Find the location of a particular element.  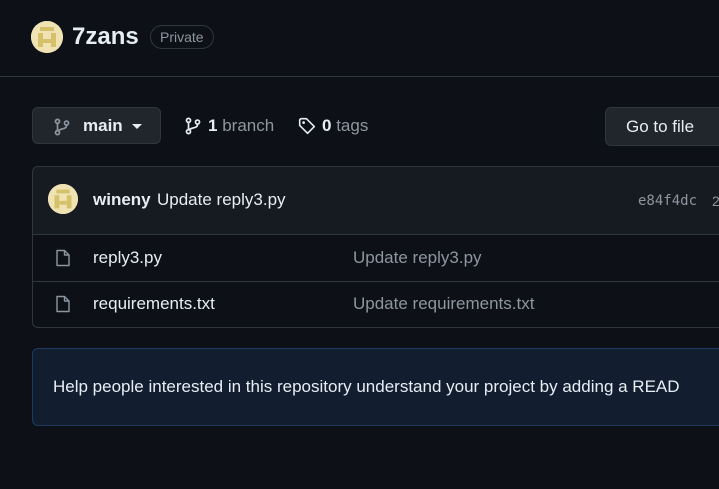

visibility-badge: Private is located at coordinates (182, 37).